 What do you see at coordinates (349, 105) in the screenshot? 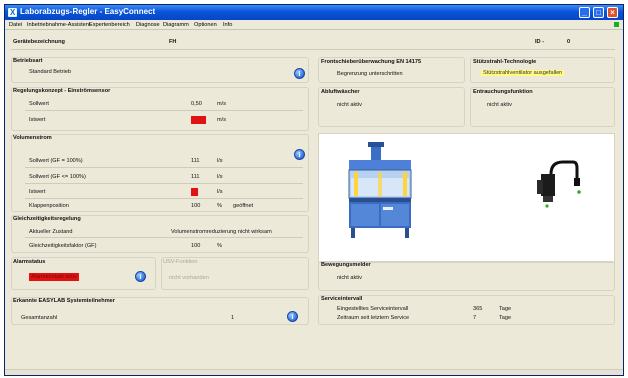
I see `abluft-value: nicht aktiv` at bounding box center [349, 105].